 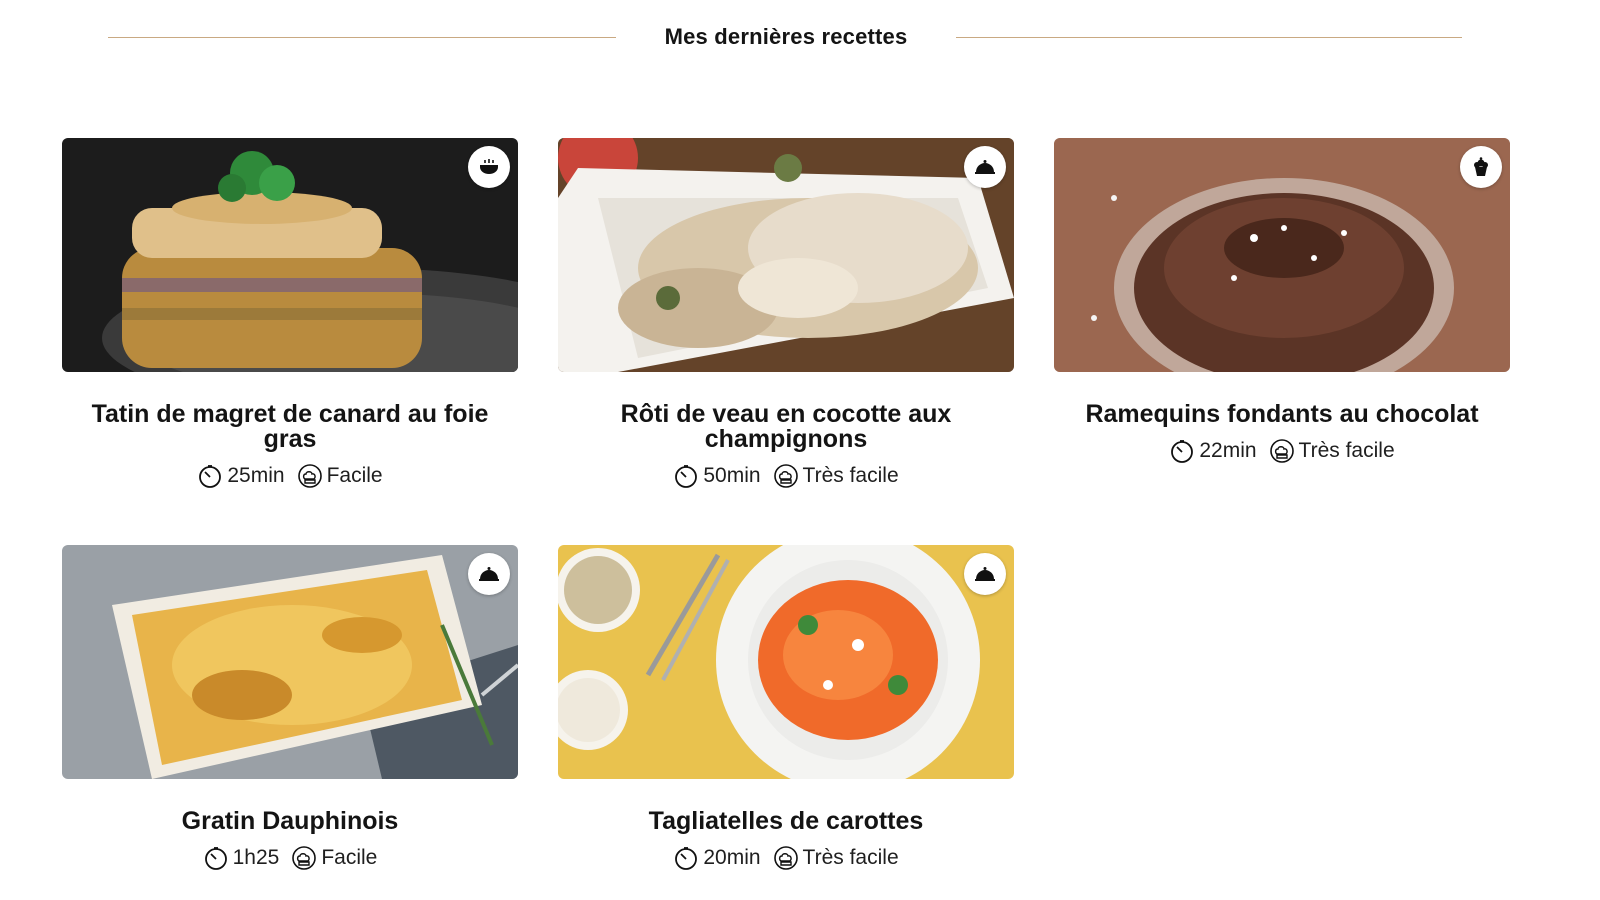 I want to click on prep-time-value: 20min, so click(x=732, y=857).